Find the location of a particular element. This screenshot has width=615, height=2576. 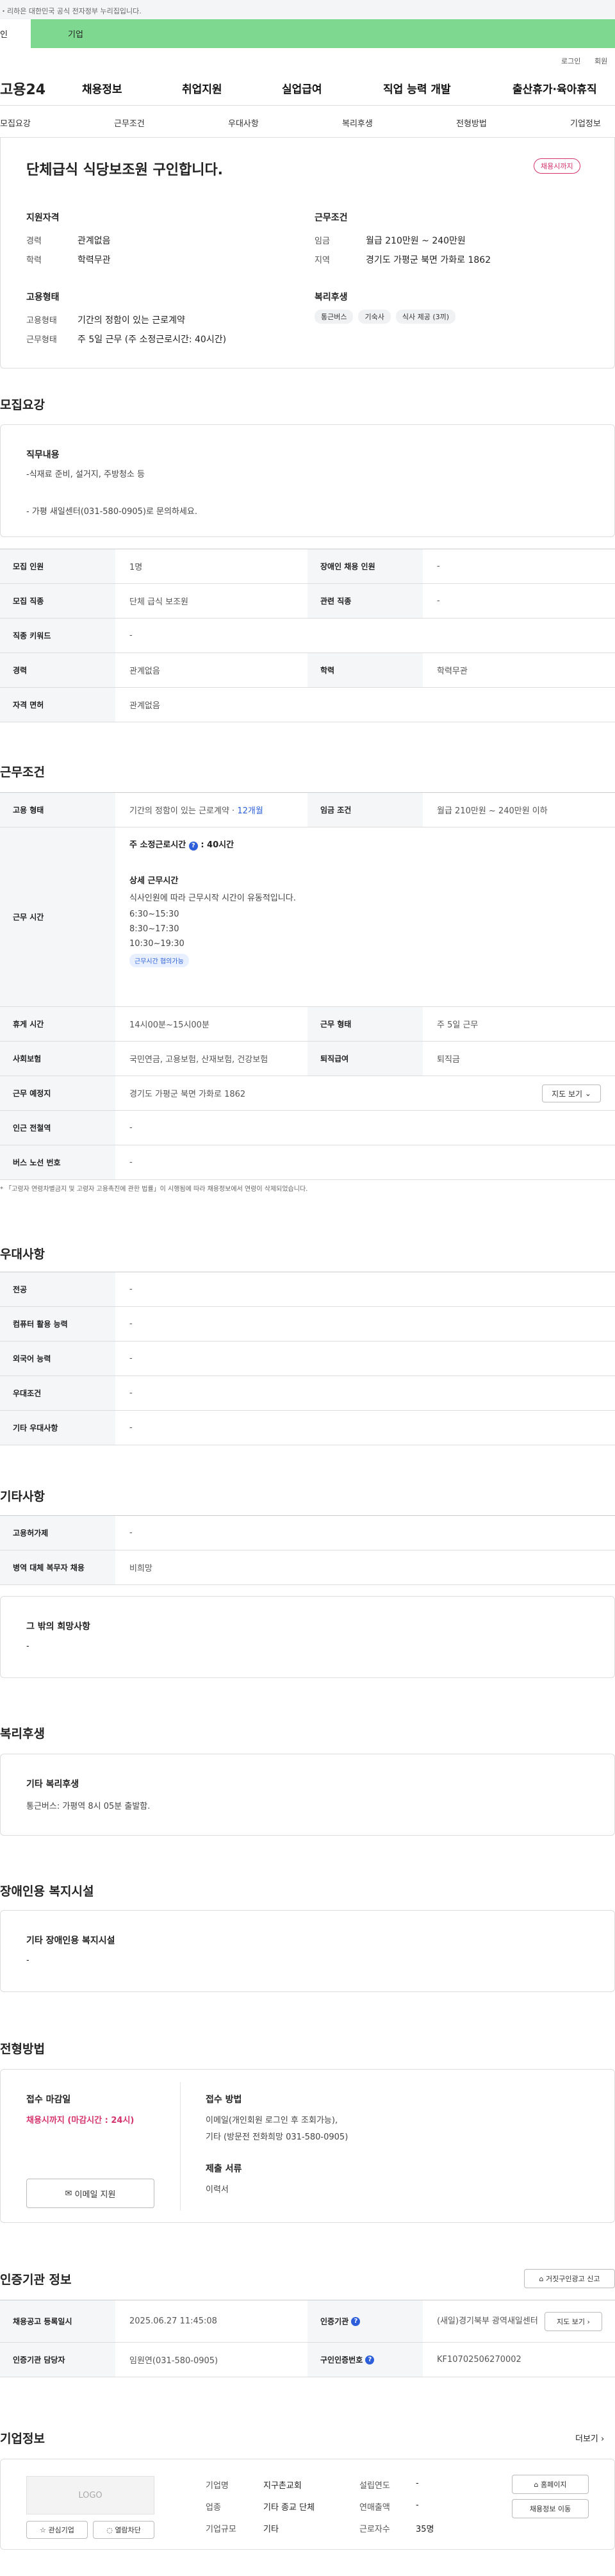

duty-title: 직무내용 is located at coordinates (43, 455).